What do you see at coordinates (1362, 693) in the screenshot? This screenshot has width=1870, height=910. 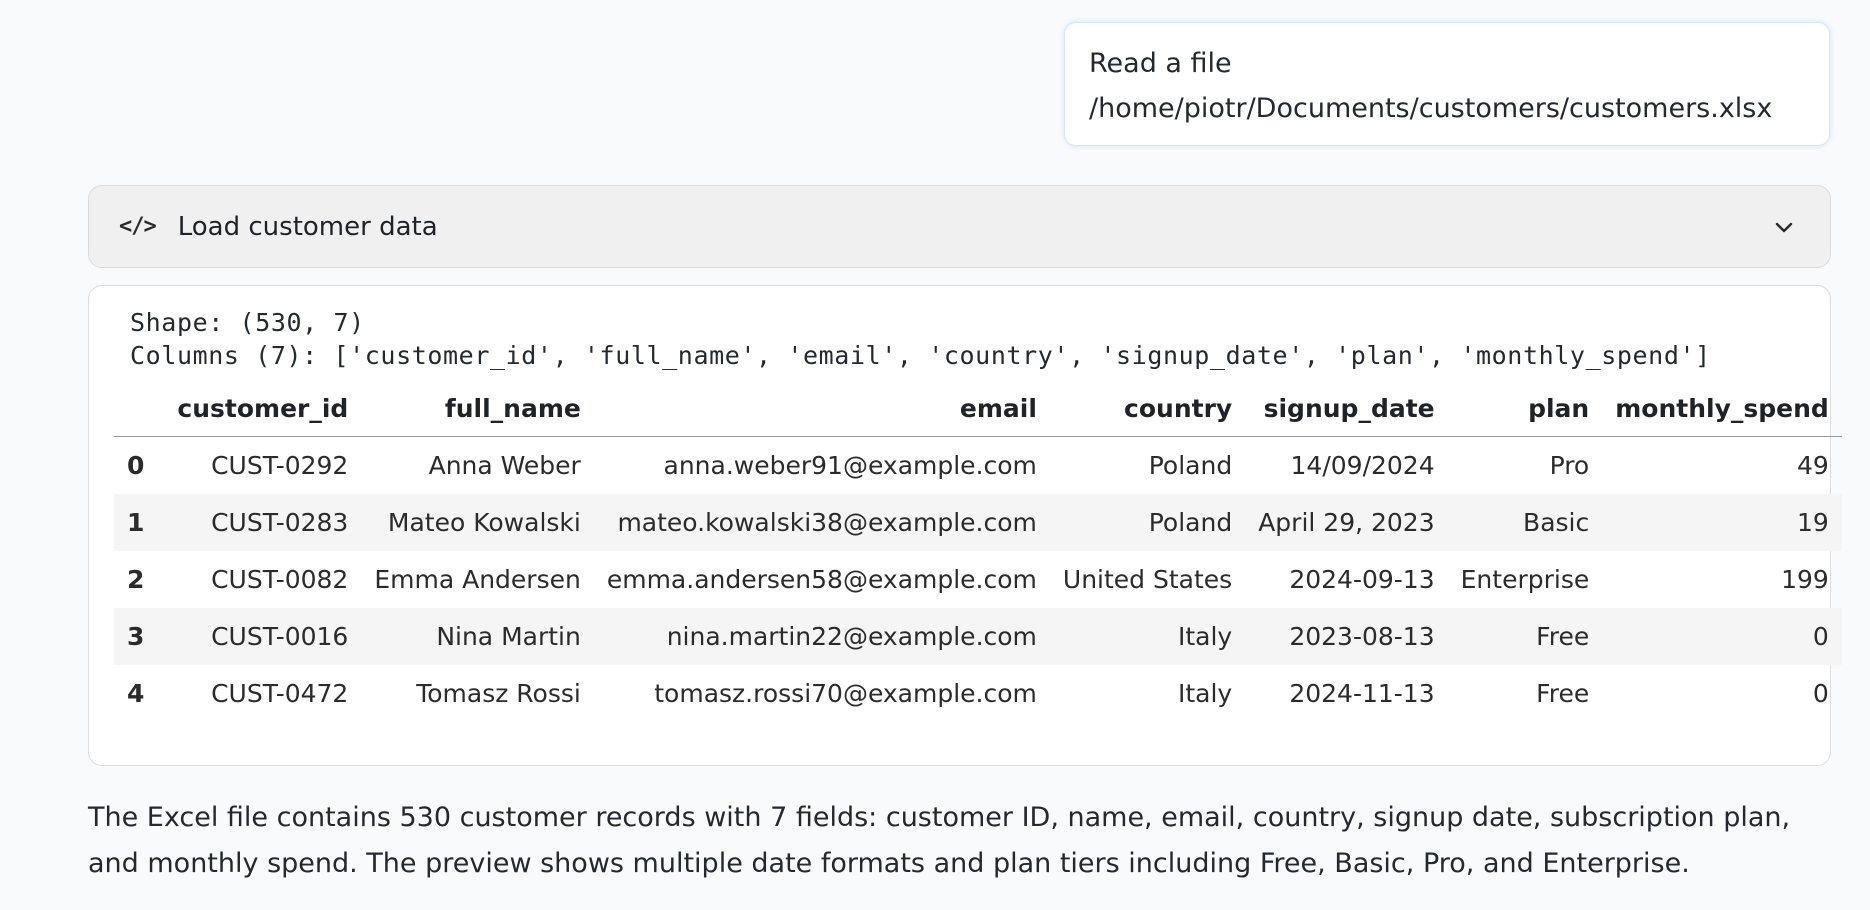 I see `table-cell: 2024-11-13` at bounding box center [1362, 693].